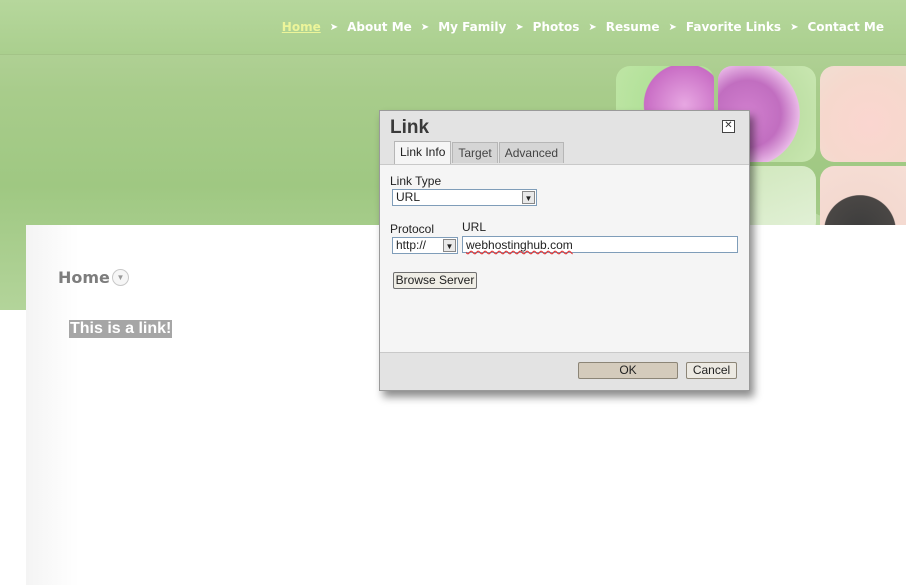 This screenshot has height=585, width=906. What do you see at coordinates (600, 244) in the screenshot?
I see `url-input: webhostinghub.com` at bounding box center [600, 244].